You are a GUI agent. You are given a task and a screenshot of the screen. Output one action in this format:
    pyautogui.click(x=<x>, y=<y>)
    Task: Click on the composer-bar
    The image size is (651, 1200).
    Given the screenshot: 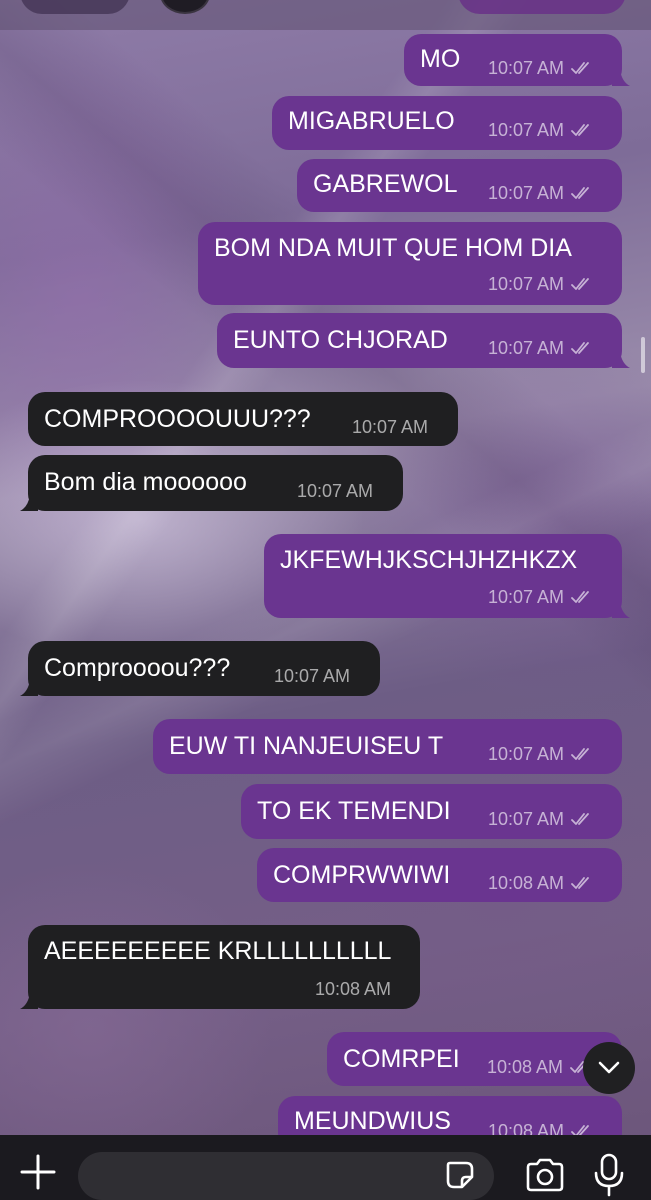 What is the action you would take?
    pyautogui.click(x=325, y=1167)
    